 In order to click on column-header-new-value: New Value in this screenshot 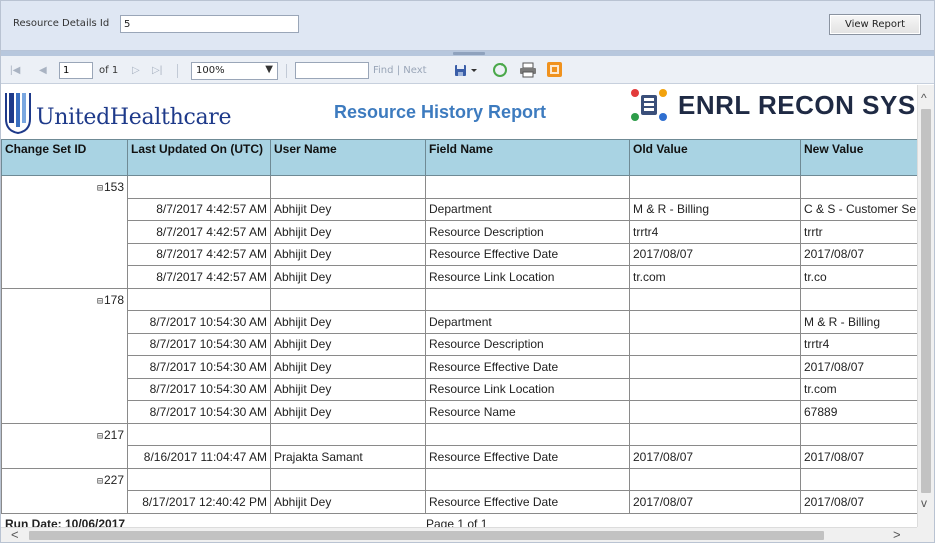, I will do `click(858, 157)`.